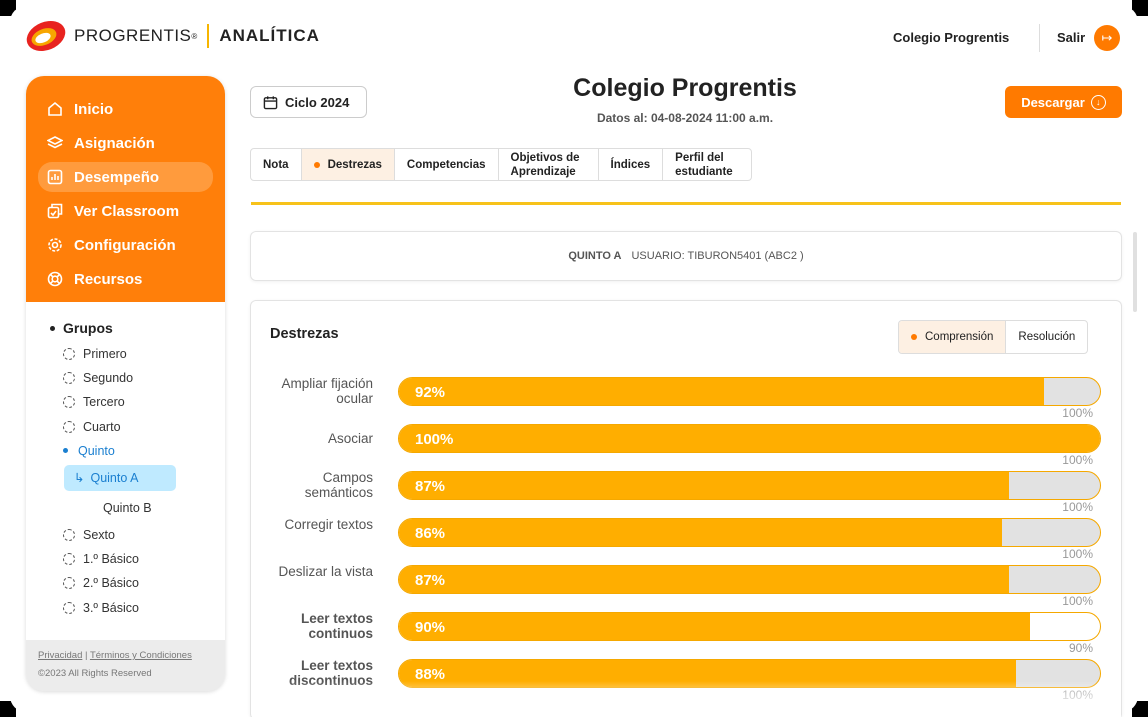 The height and width of the screenshot is (717, 1148). I want to click on toggle-label: Resolución, so click(1047, 337).